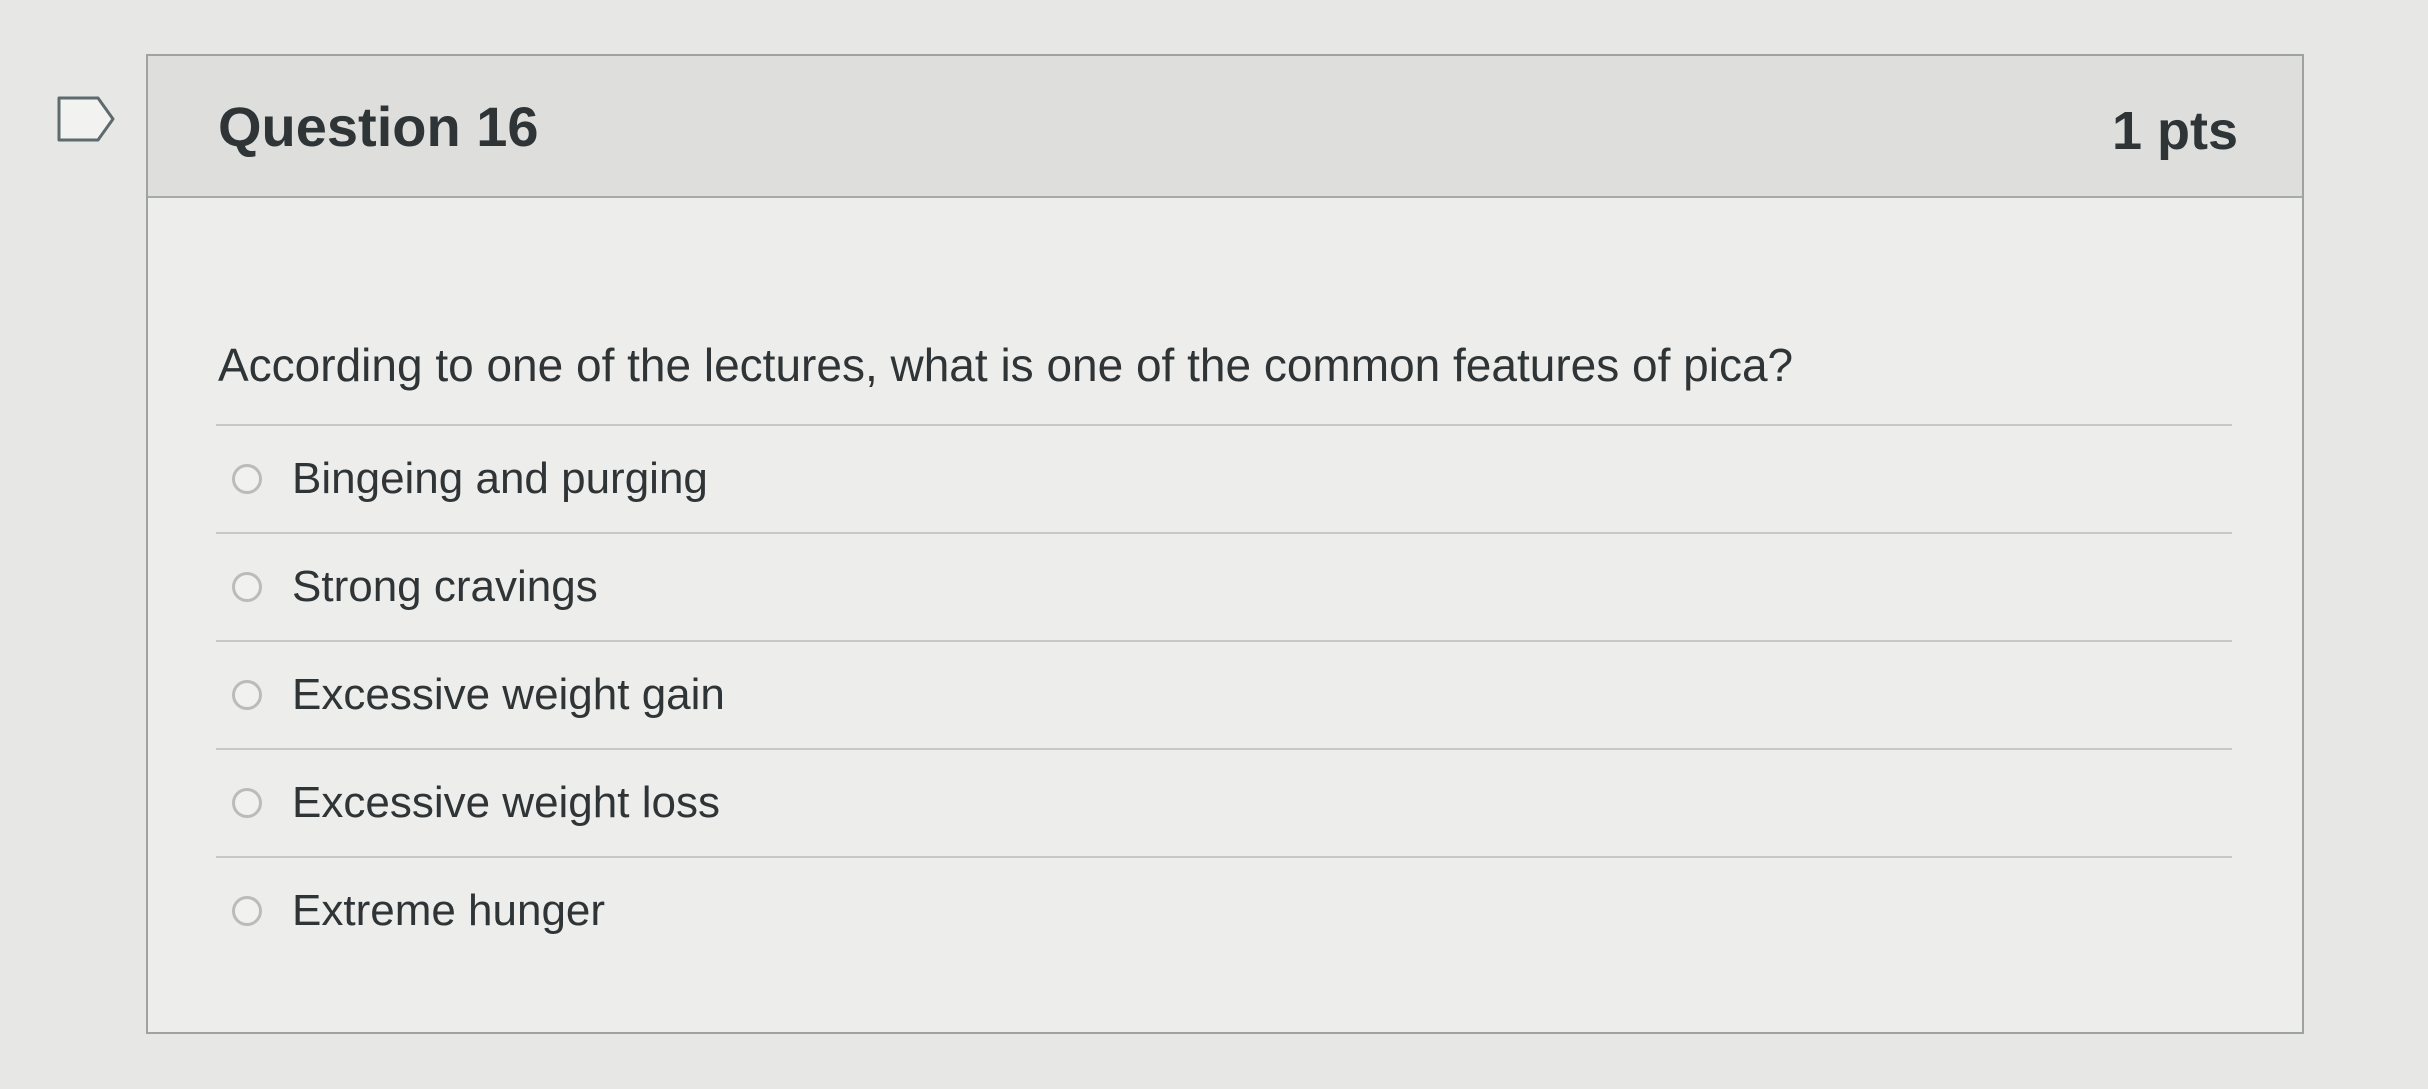 The width and height of the screenshot is (2428, 1089). What do you see at coordinates (508, 694) in the screenshot?
I see `answer-label: Excessive weight gain` at bounding box center [508, 694].